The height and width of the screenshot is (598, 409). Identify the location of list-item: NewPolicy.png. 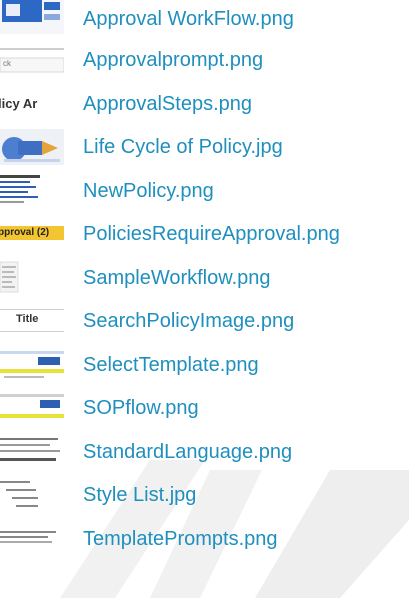
(204, 193).